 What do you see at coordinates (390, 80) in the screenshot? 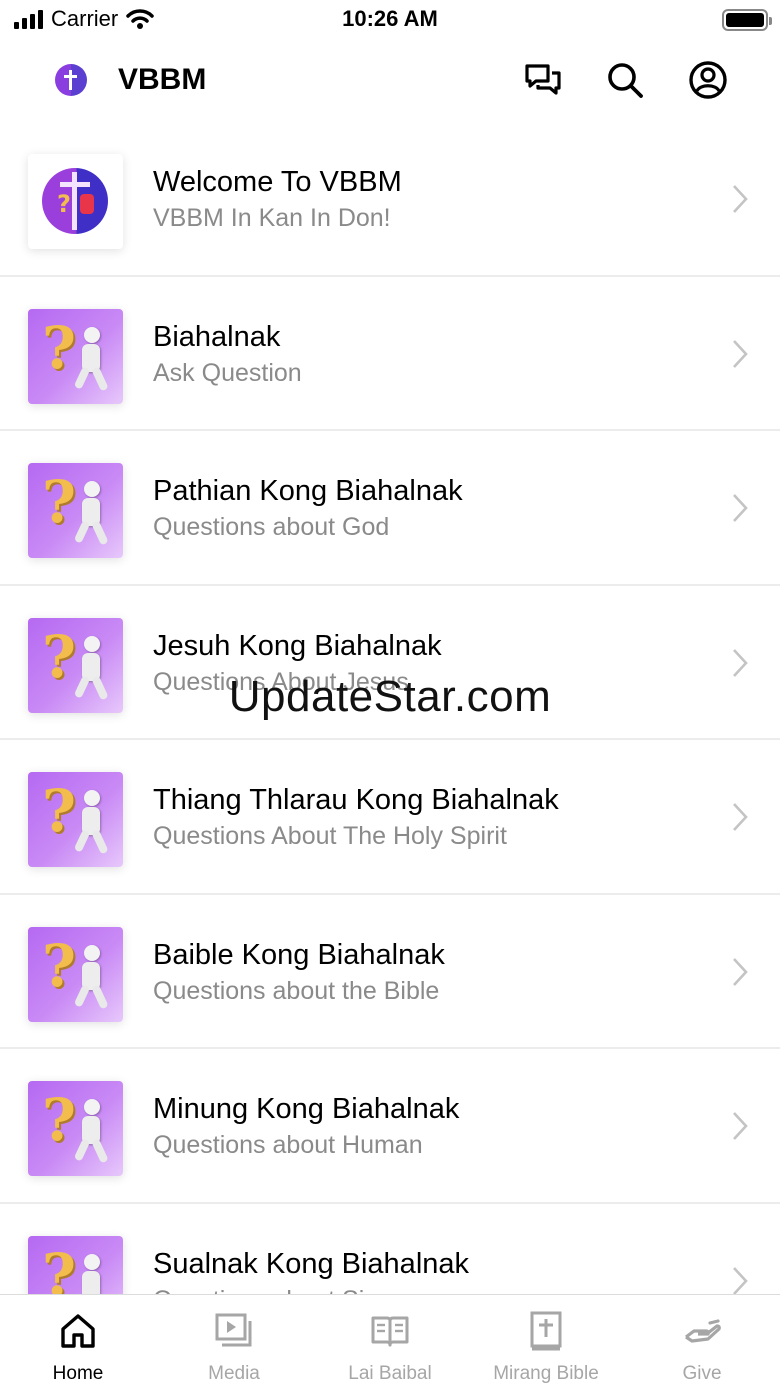
I see `app-header: VBBM` at bounding box center [390, 80].